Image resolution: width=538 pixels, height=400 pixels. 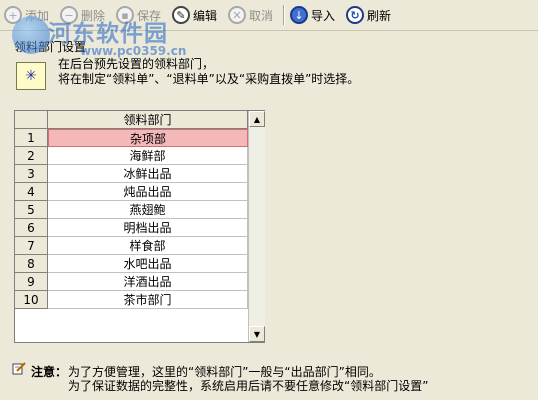 I want to click on edit-label: 编辑, so click(x=205, y=15).